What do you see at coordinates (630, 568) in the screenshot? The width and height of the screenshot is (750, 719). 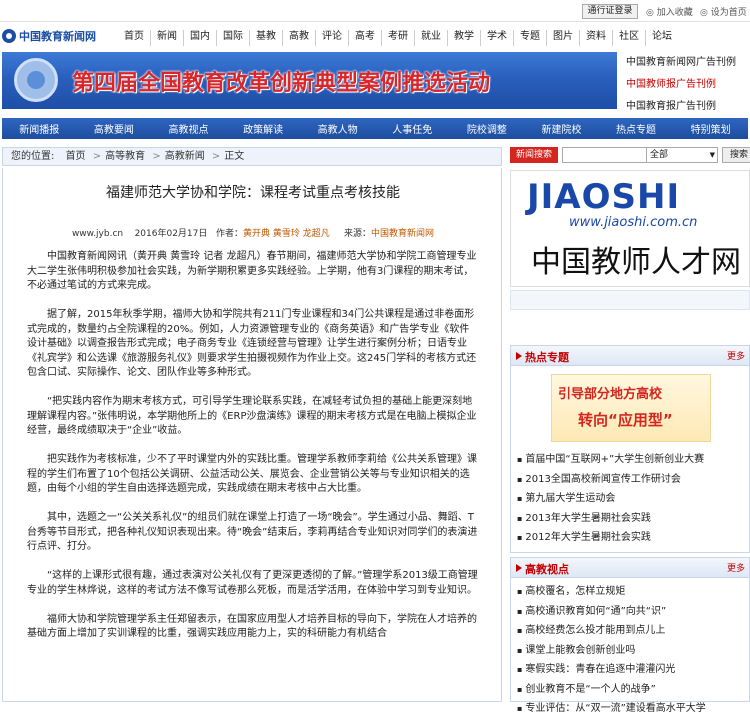 I see `viewpoints-header: 高教视点 更多` at bounding box center [630, 568].